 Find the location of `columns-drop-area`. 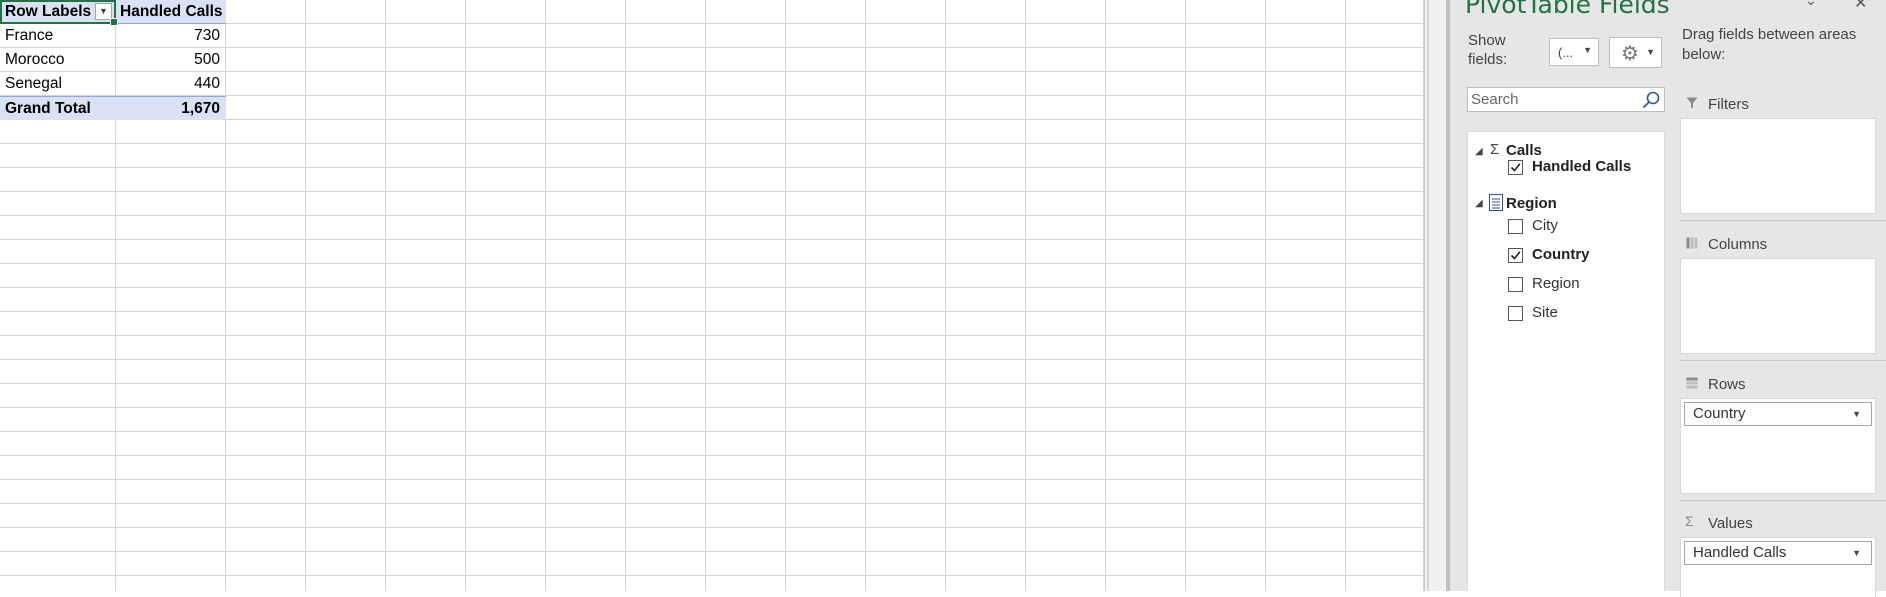

columns-drop-area is located at coordinates (1778, 306).